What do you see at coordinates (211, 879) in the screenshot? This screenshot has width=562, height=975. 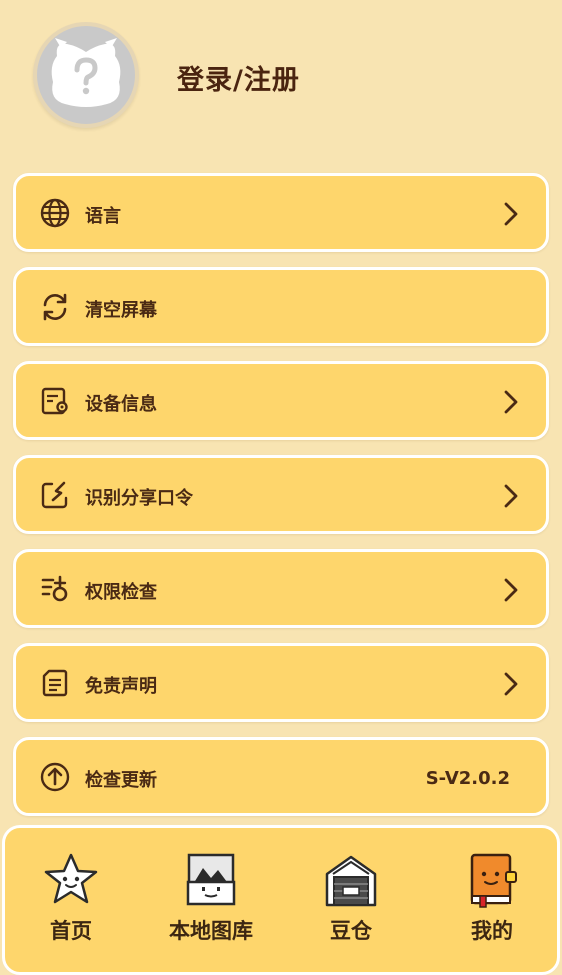 I see `gallery-icon` at bounding box center [211, 879].